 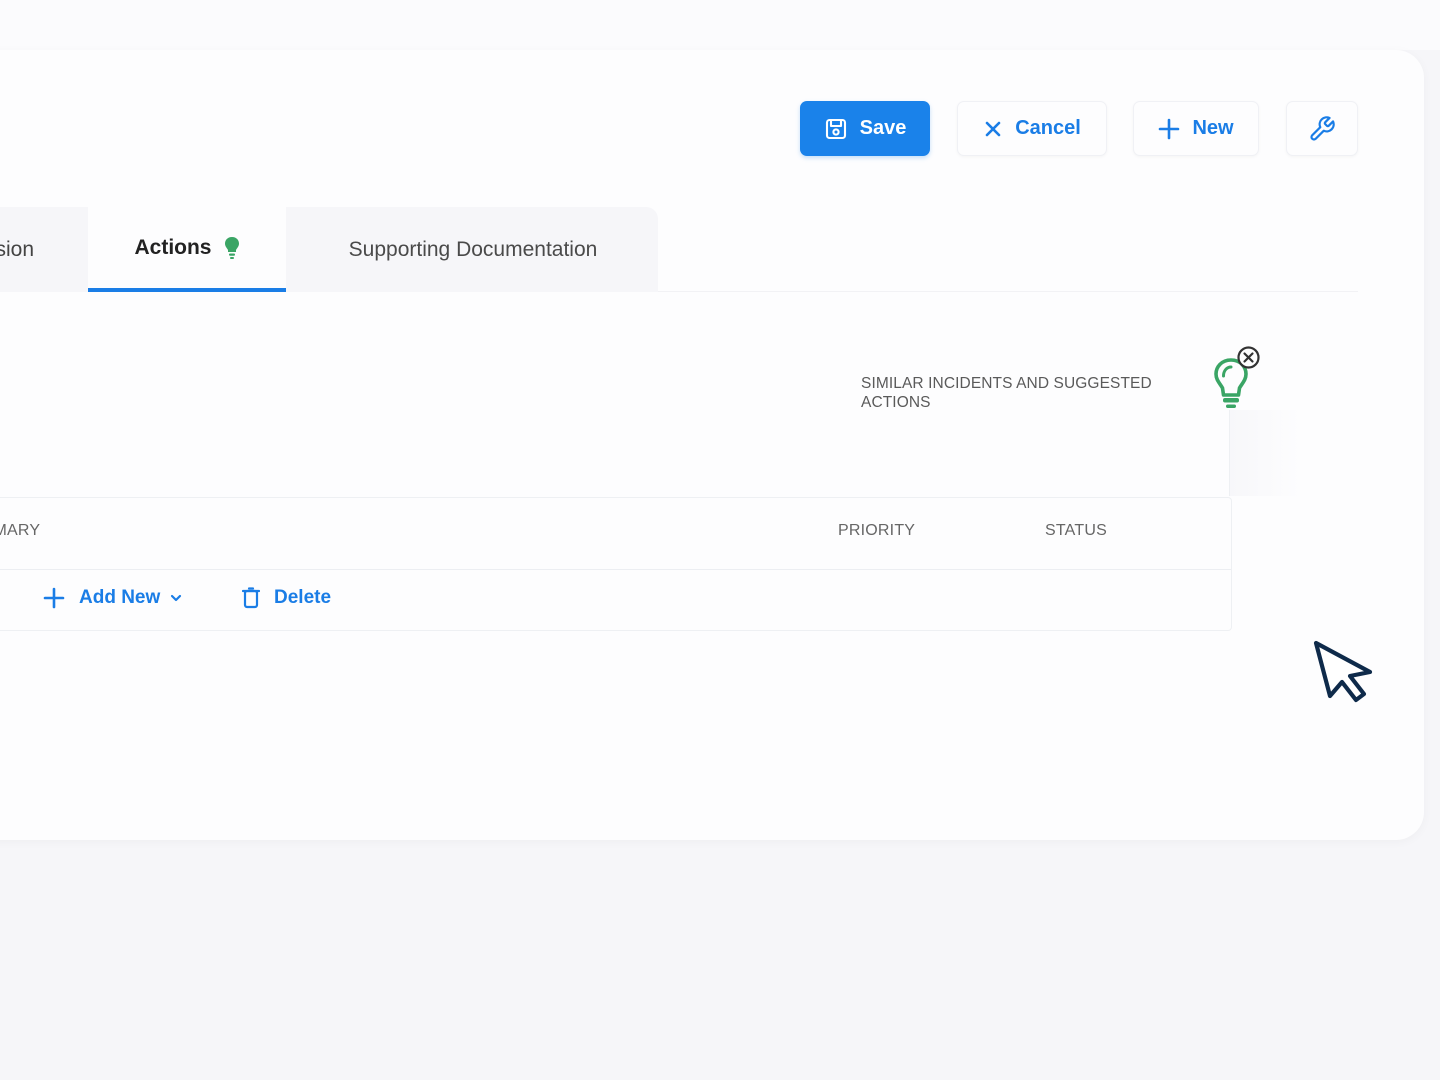 I want to click on lightbulb-indicator-icon, so click(x=231, y=247).